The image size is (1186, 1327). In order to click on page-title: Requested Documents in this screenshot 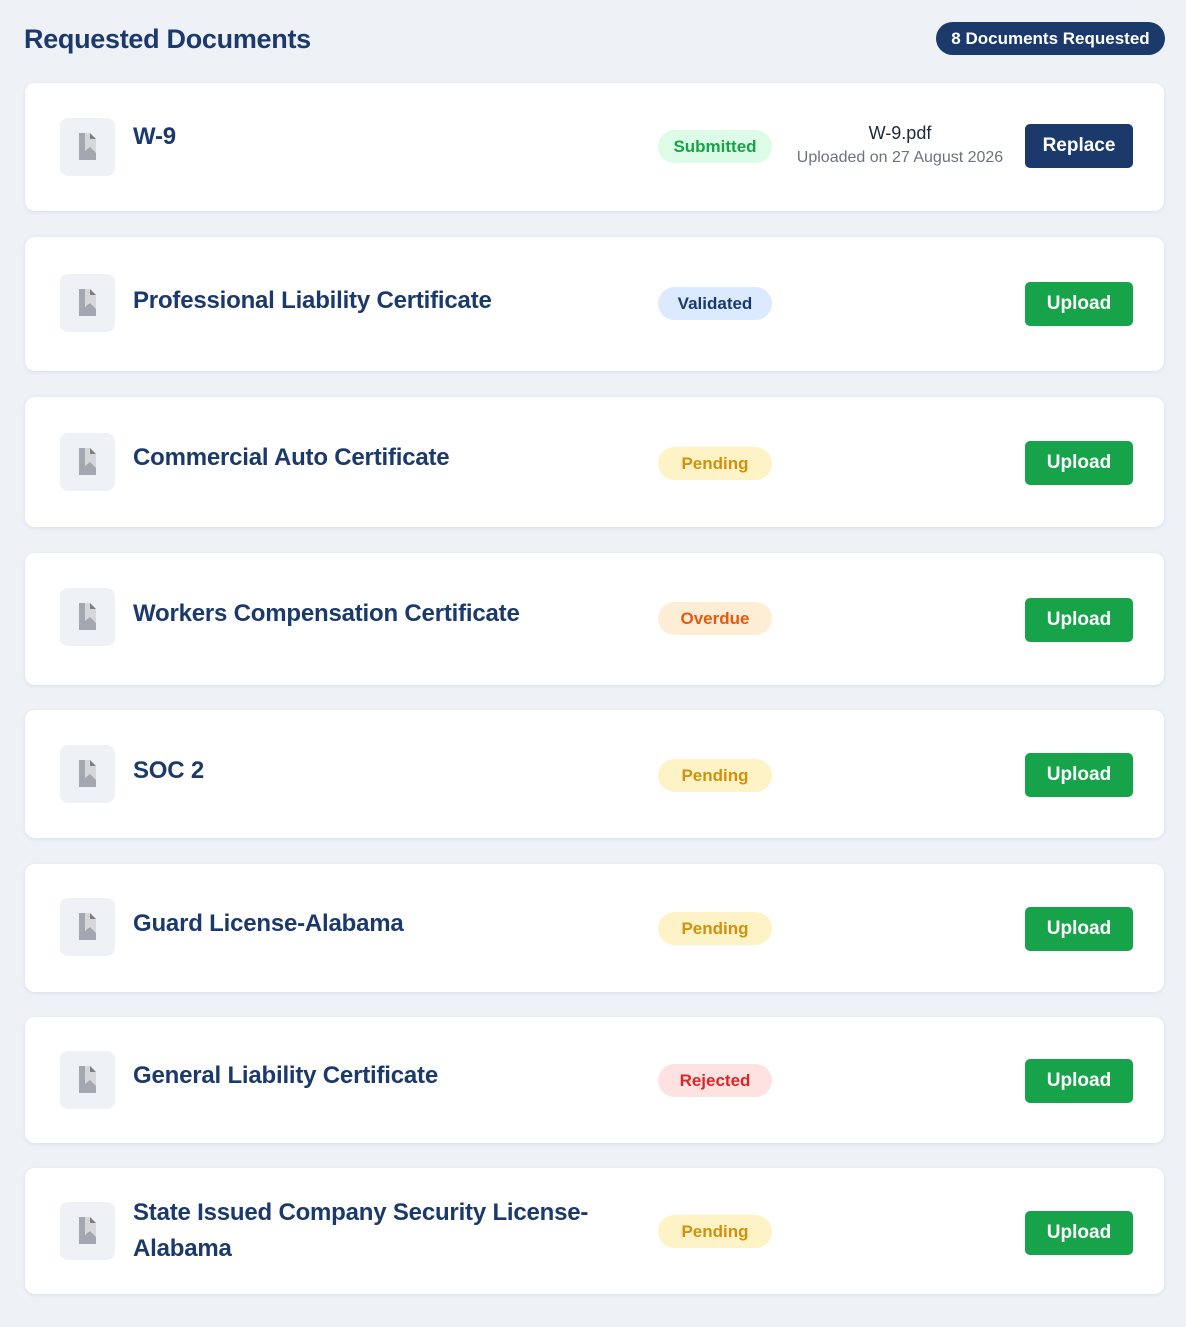, I will do `click(167, 39)`.